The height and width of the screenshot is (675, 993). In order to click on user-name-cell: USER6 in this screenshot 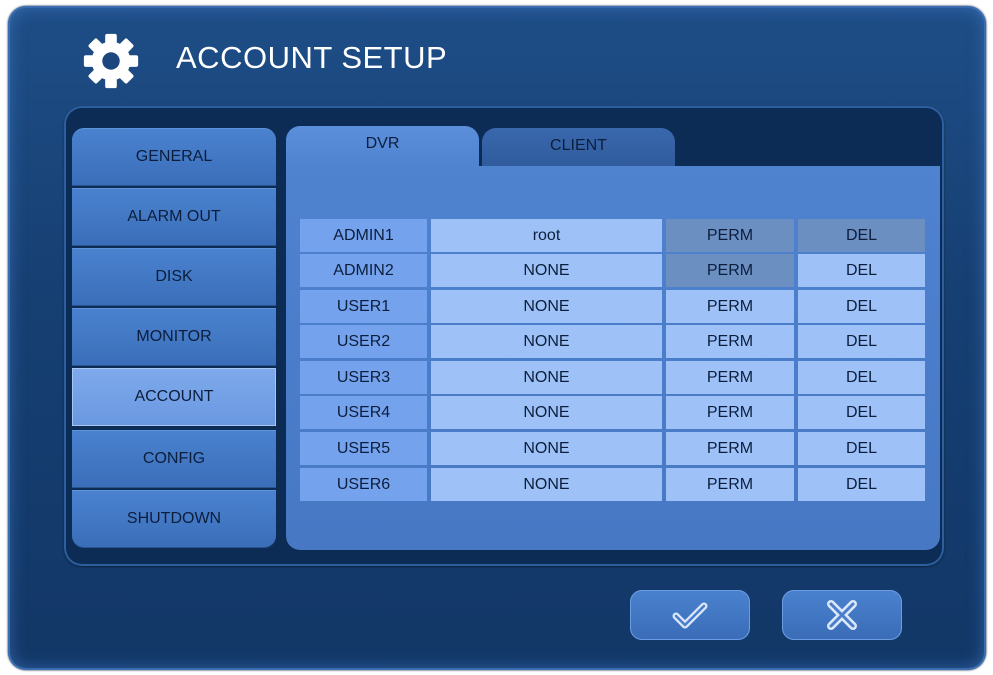, I will do `click(363, 484)`.